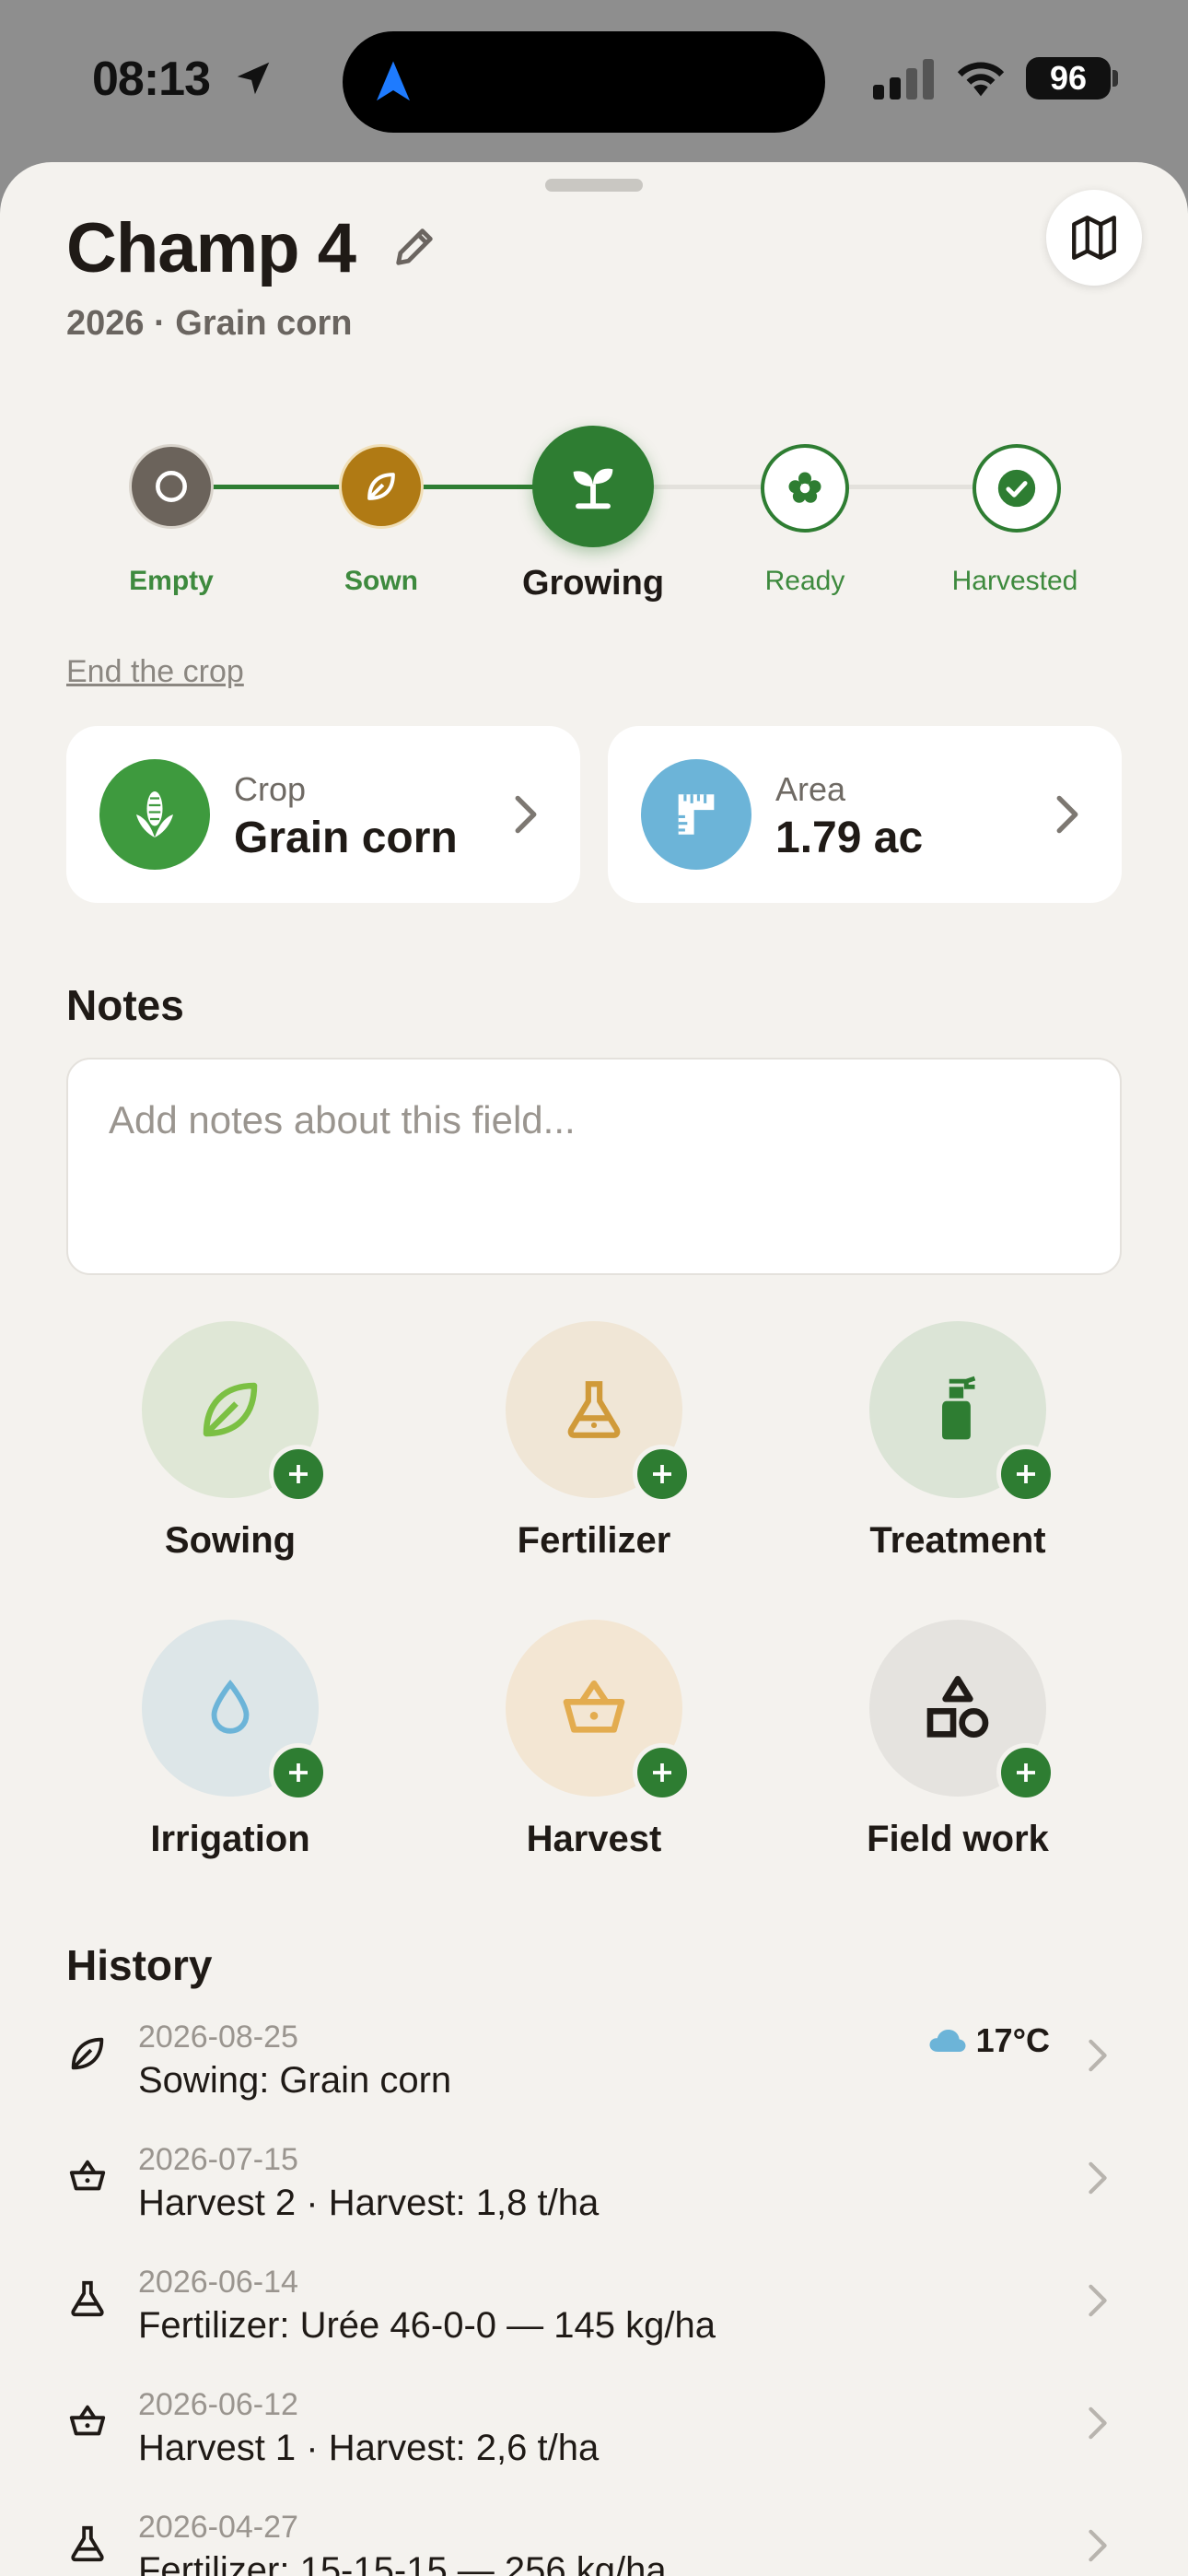  I want to click on field-work-label: Field work, so click(958, 1839).